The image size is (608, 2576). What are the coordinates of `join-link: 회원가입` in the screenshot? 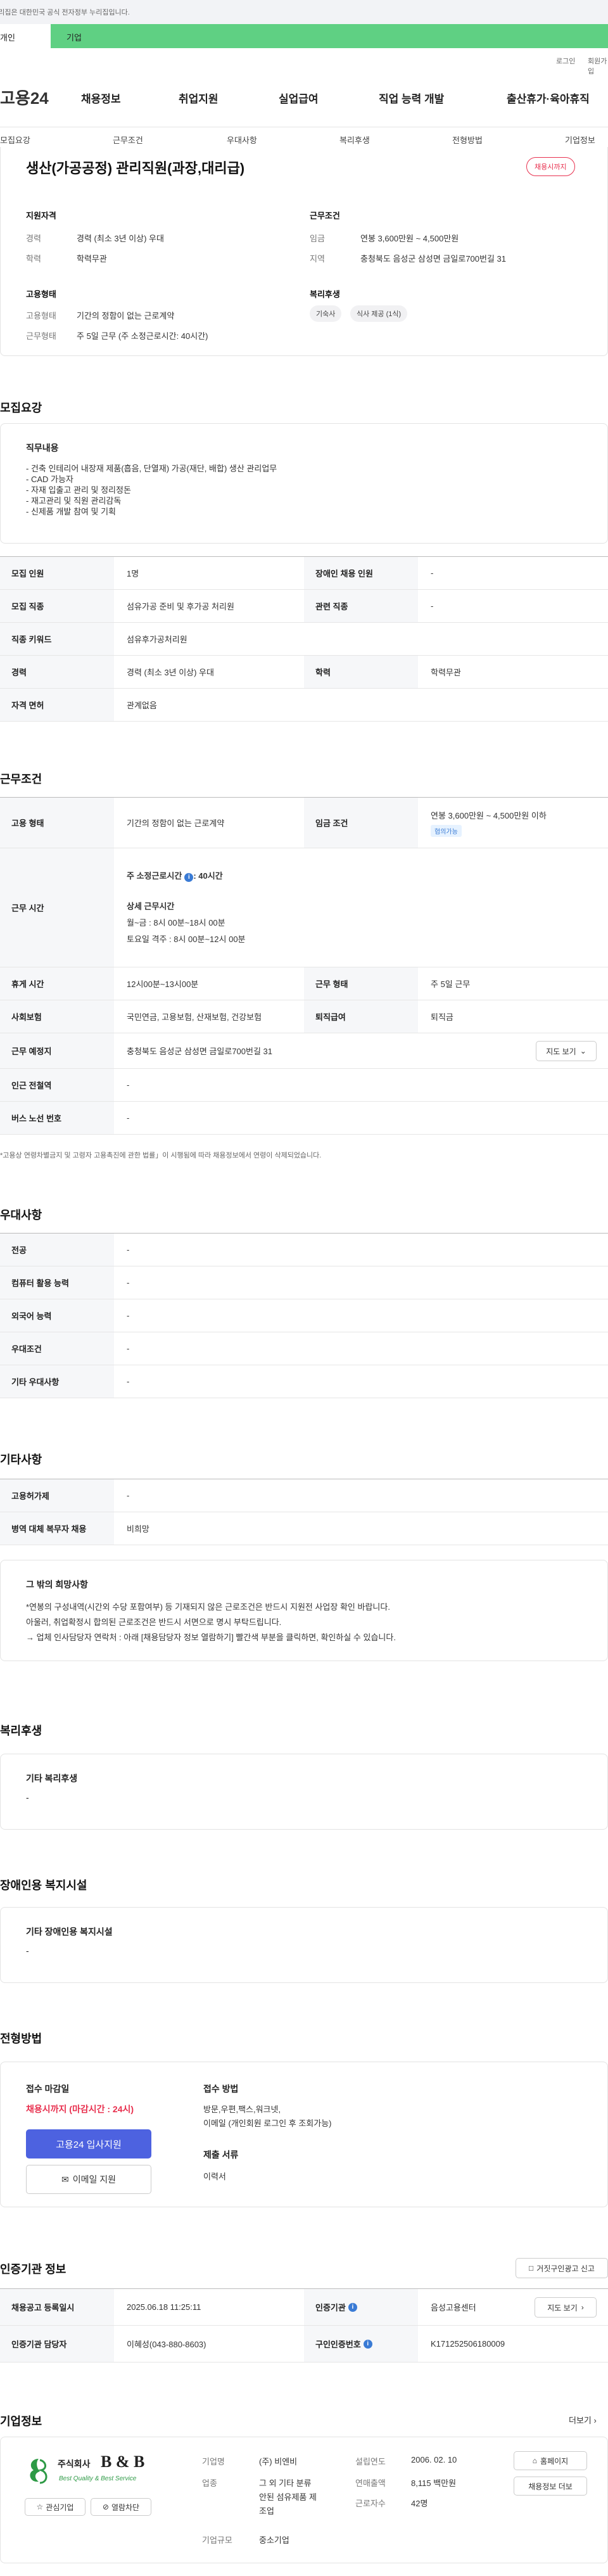 It's located at (598, 66).